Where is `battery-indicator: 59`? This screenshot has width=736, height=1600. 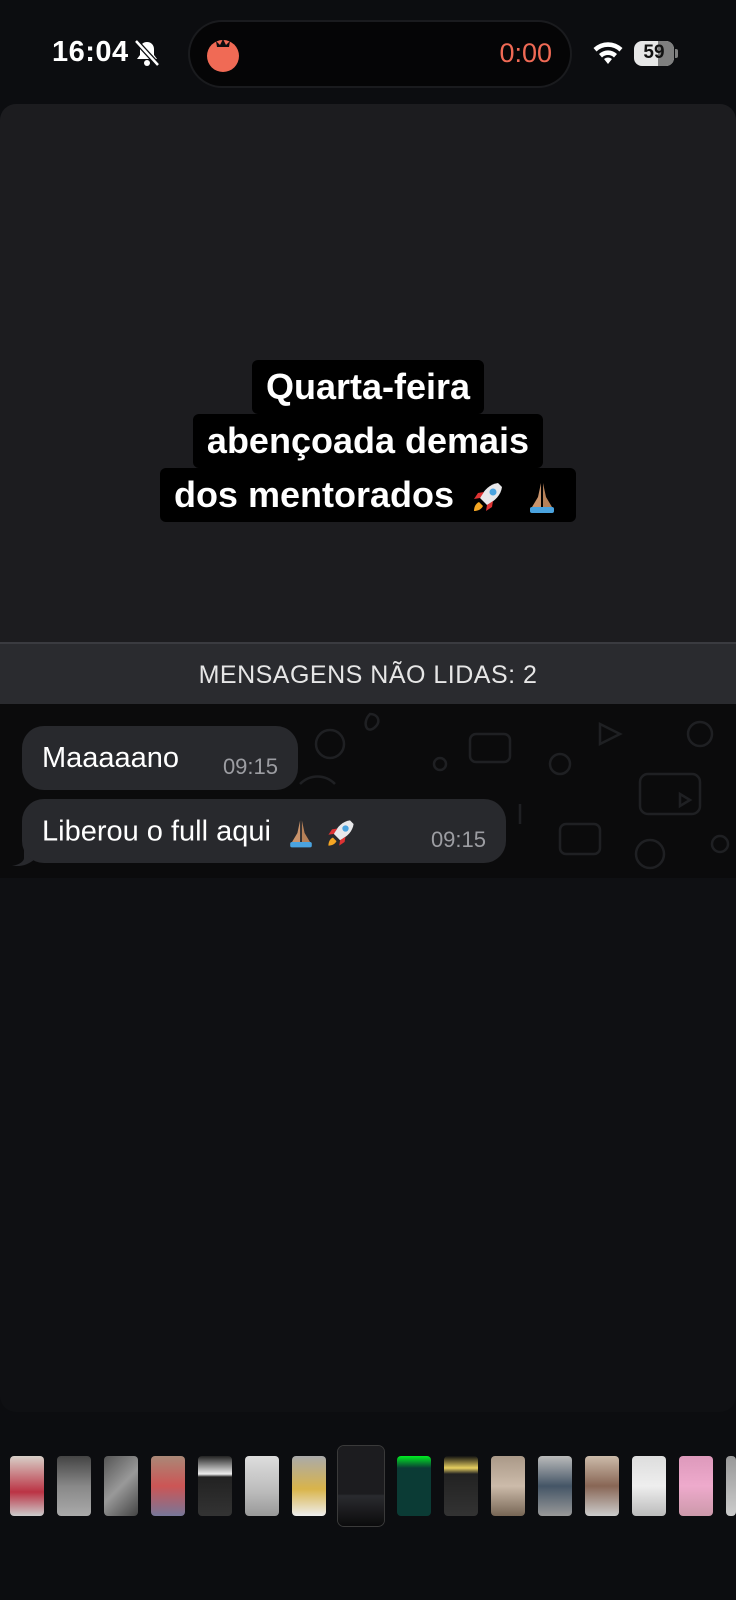 battery-indicator: 59 is located at coordinates (656, 53).